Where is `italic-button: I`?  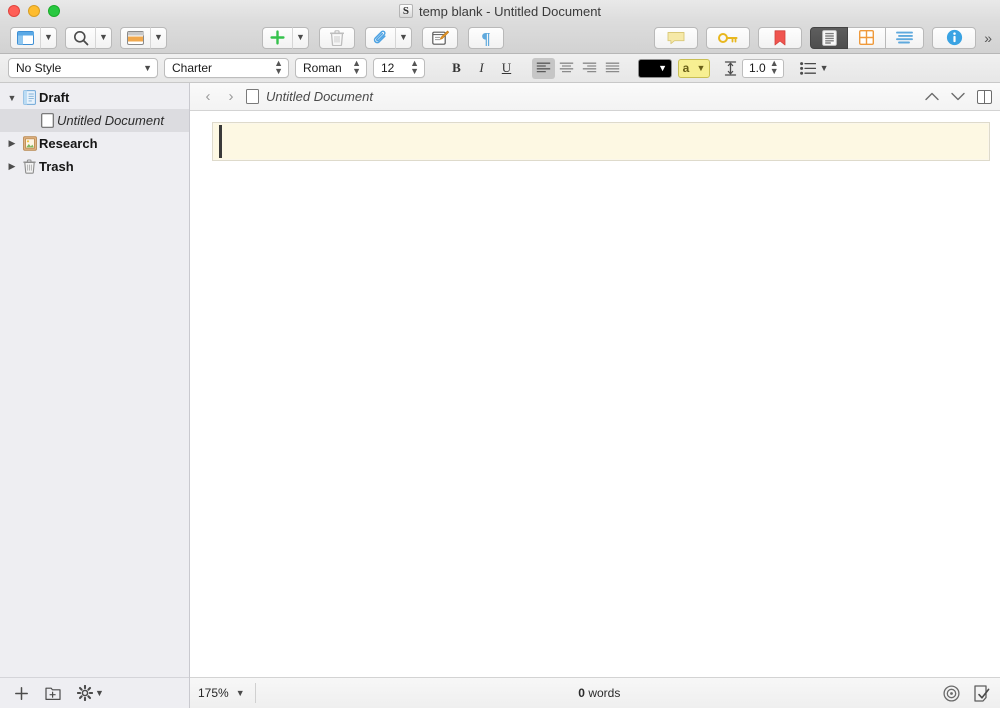 italic-button: I is located at coordinates (481, 68).